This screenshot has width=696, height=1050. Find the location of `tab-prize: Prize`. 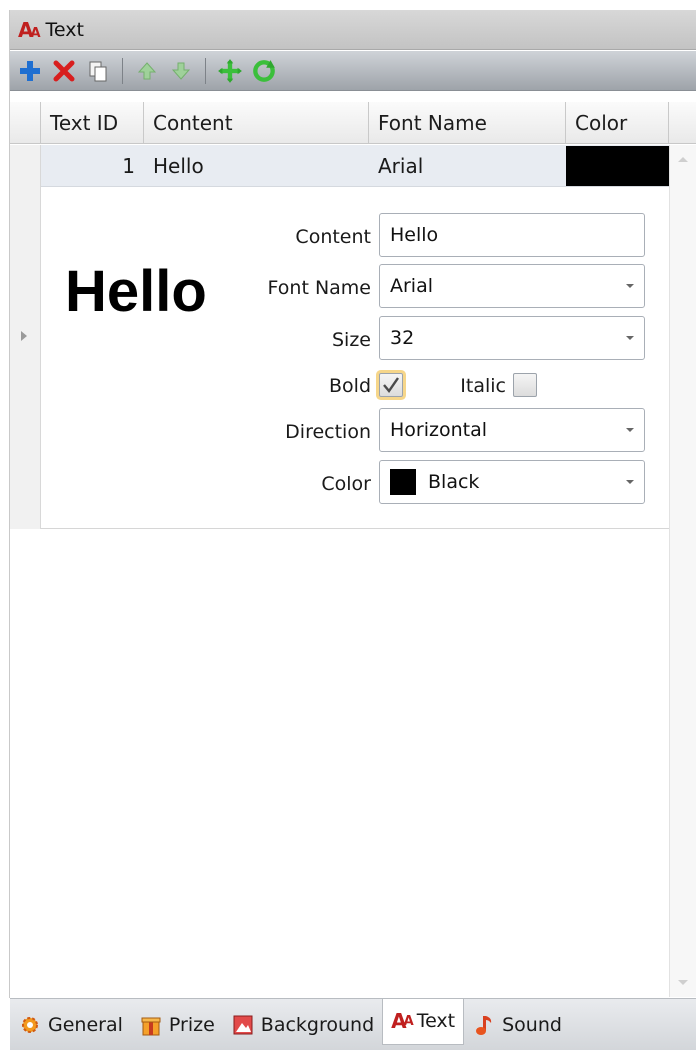

tab-prize: Prize is located at coordinates (177, 1025).